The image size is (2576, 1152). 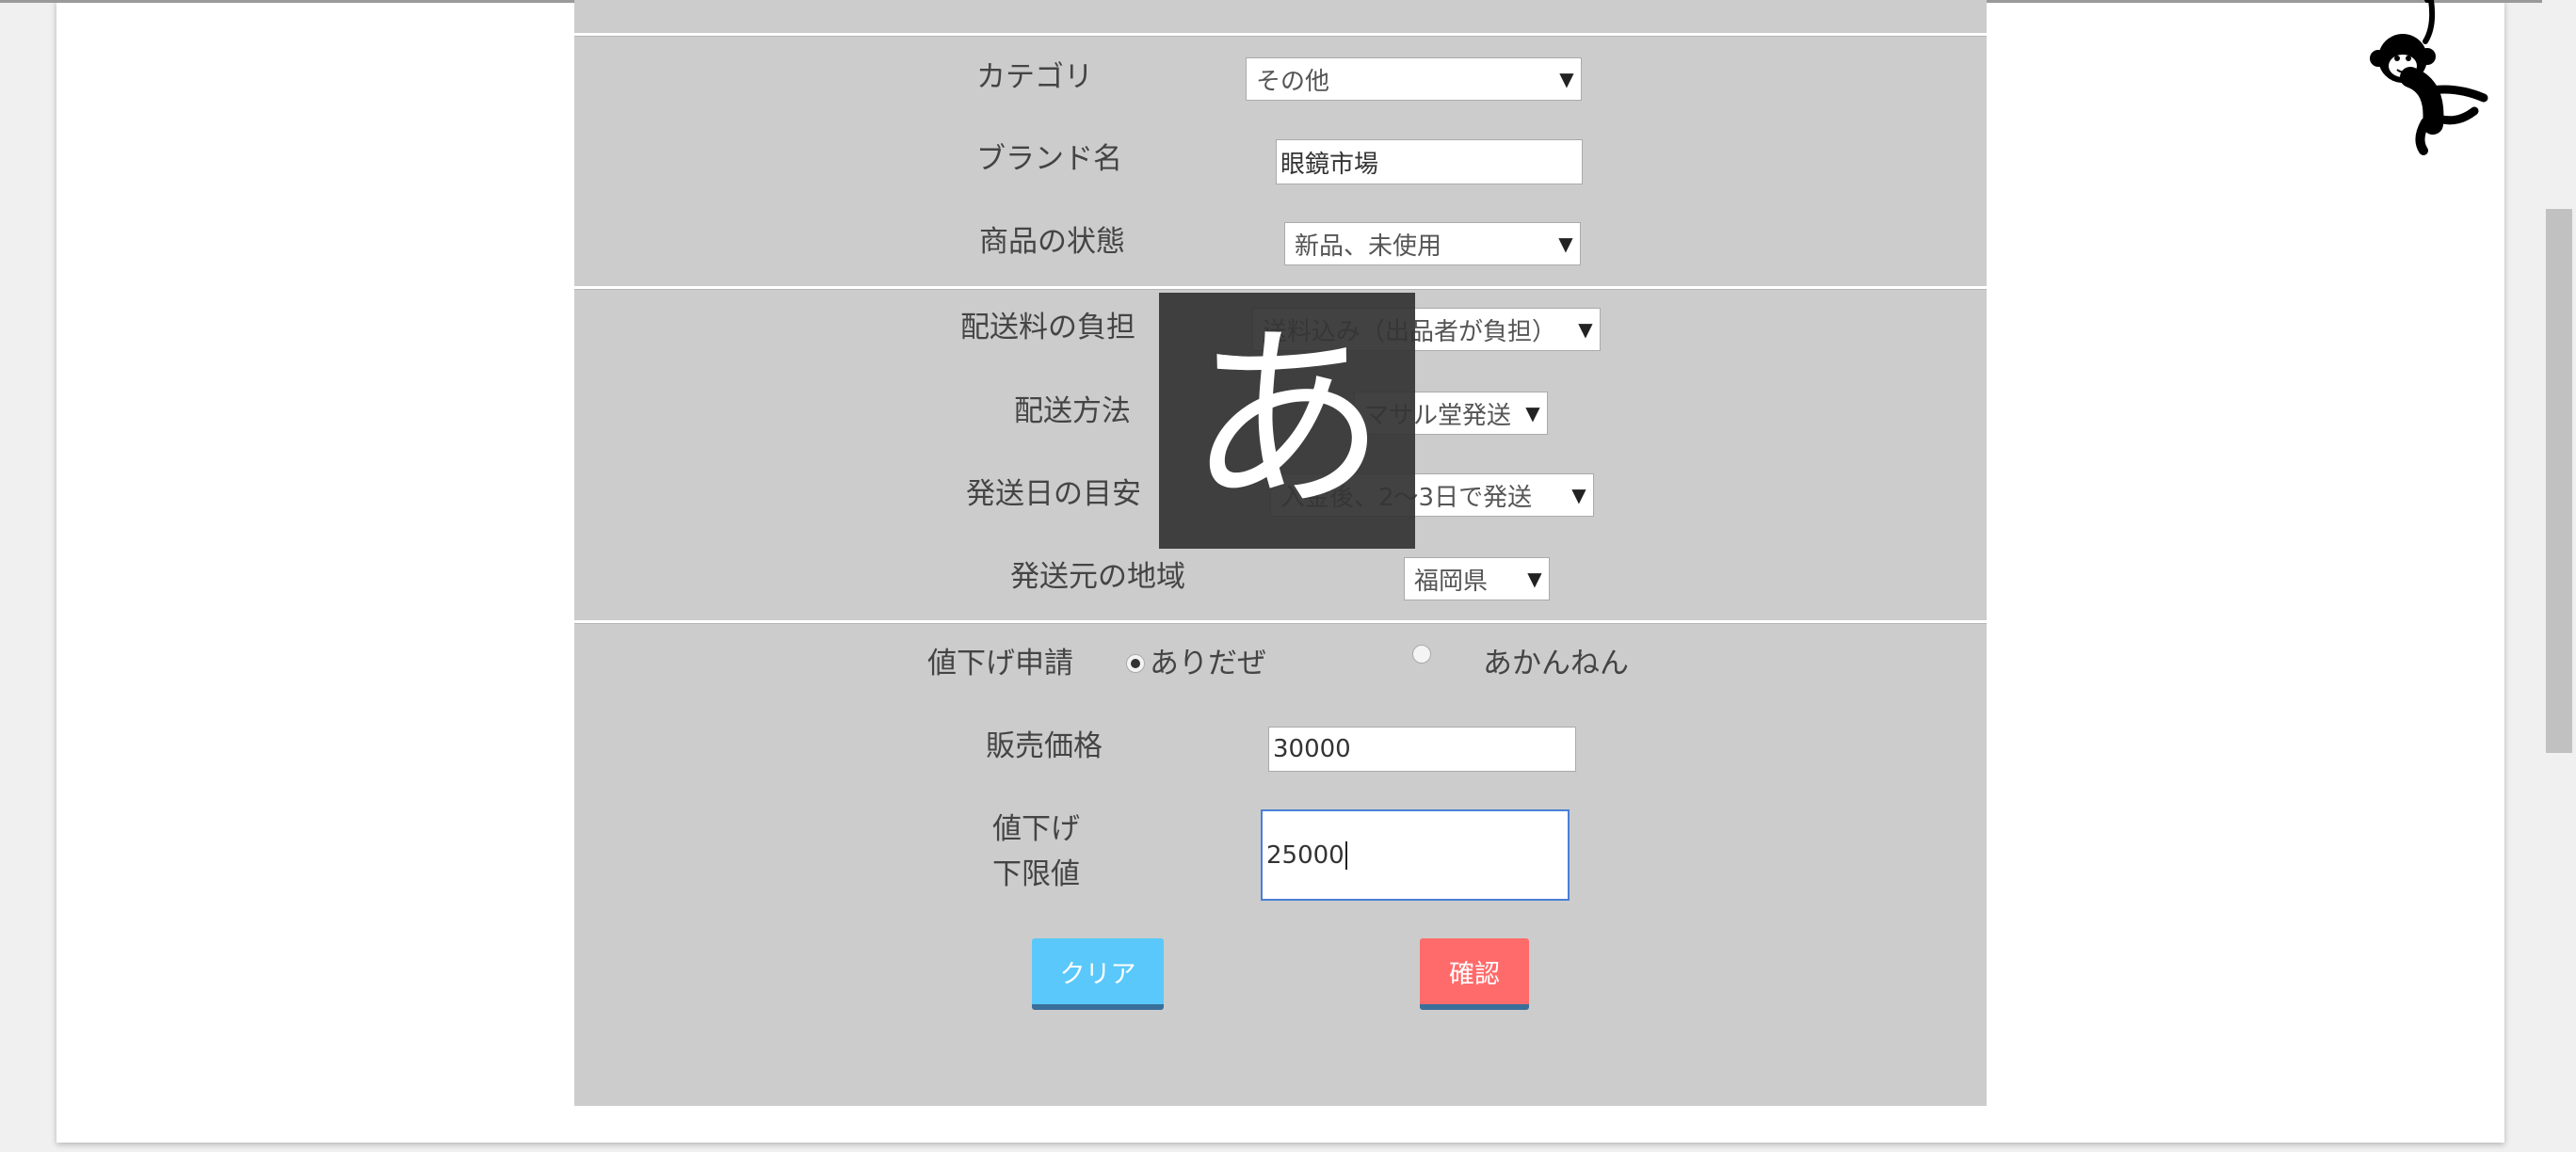 What do you see at coordinates (1329, 164) in the screenshot?
I see `brand-value: 眼鏡市場` at bounding box center [1329, 164].